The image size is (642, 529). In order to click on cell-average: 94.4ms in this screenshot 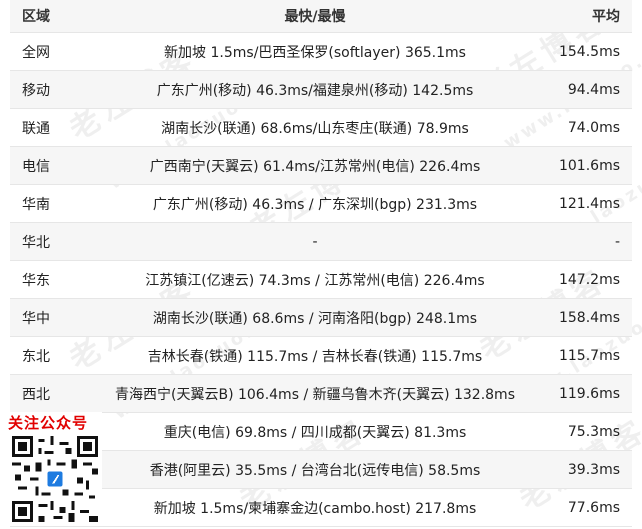, I will do `click(593, 89)`.